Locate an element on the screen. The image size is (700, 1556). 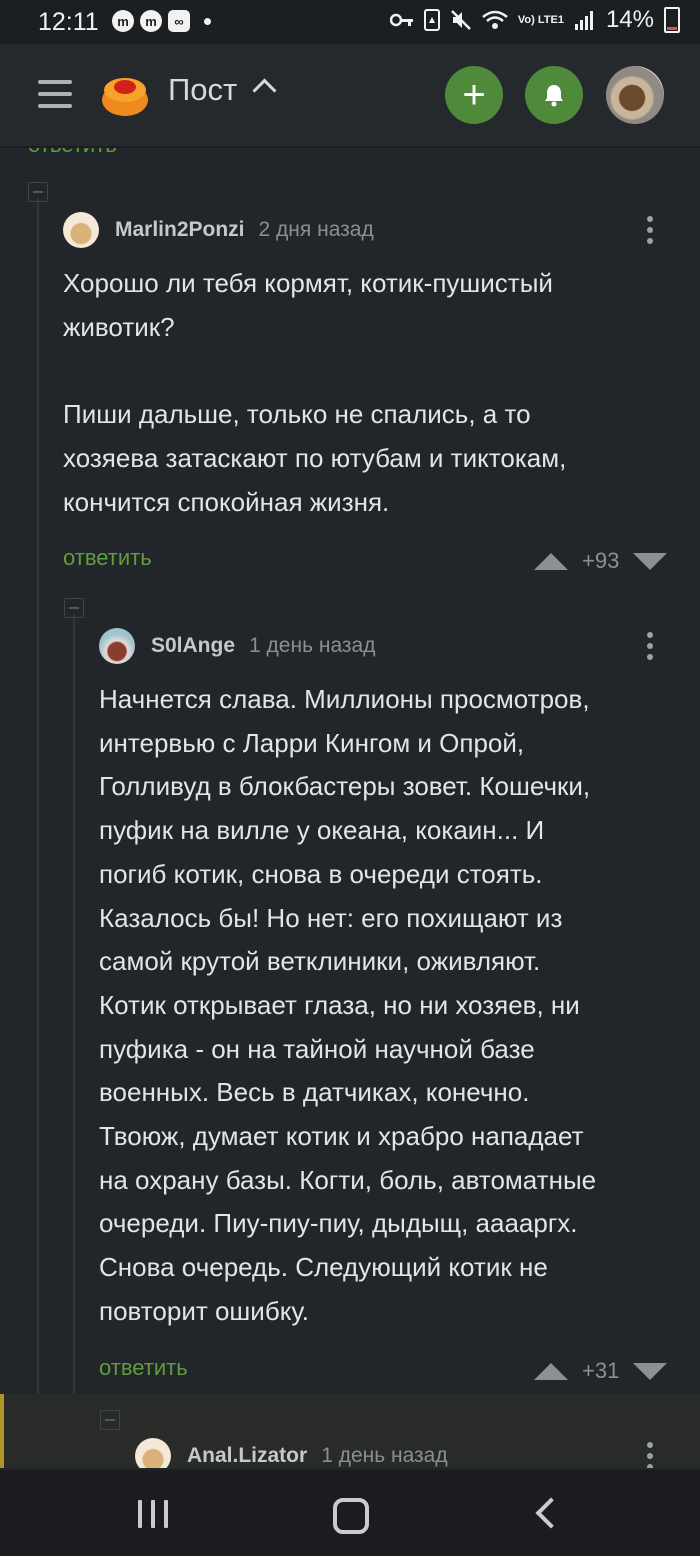
notifications-button is located at coordinates (554, 95).